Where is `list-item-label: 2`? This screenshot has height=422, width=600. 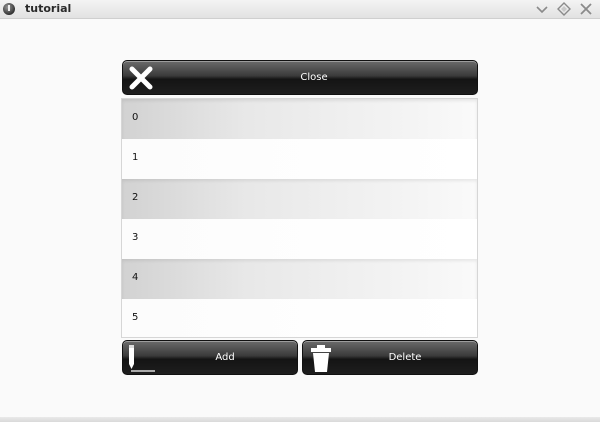 list-item-label: 2 is located at coordinates (135, 197).